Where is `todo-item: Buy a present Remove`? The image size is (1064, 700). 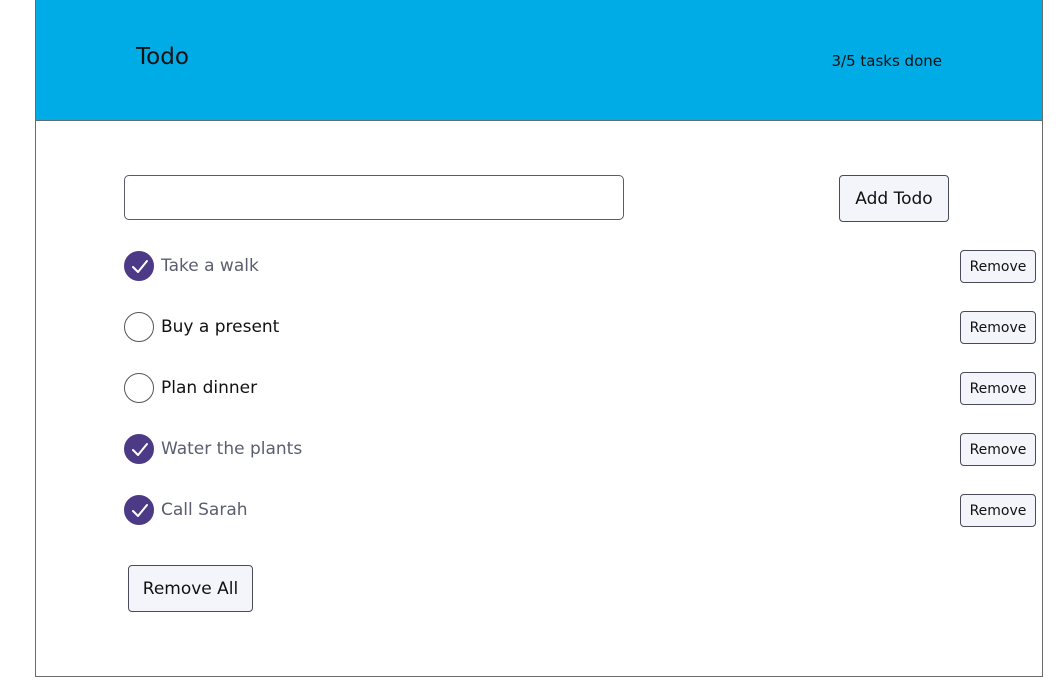 todo-item: Buy a present Remove is located at coordinates (580, 328).